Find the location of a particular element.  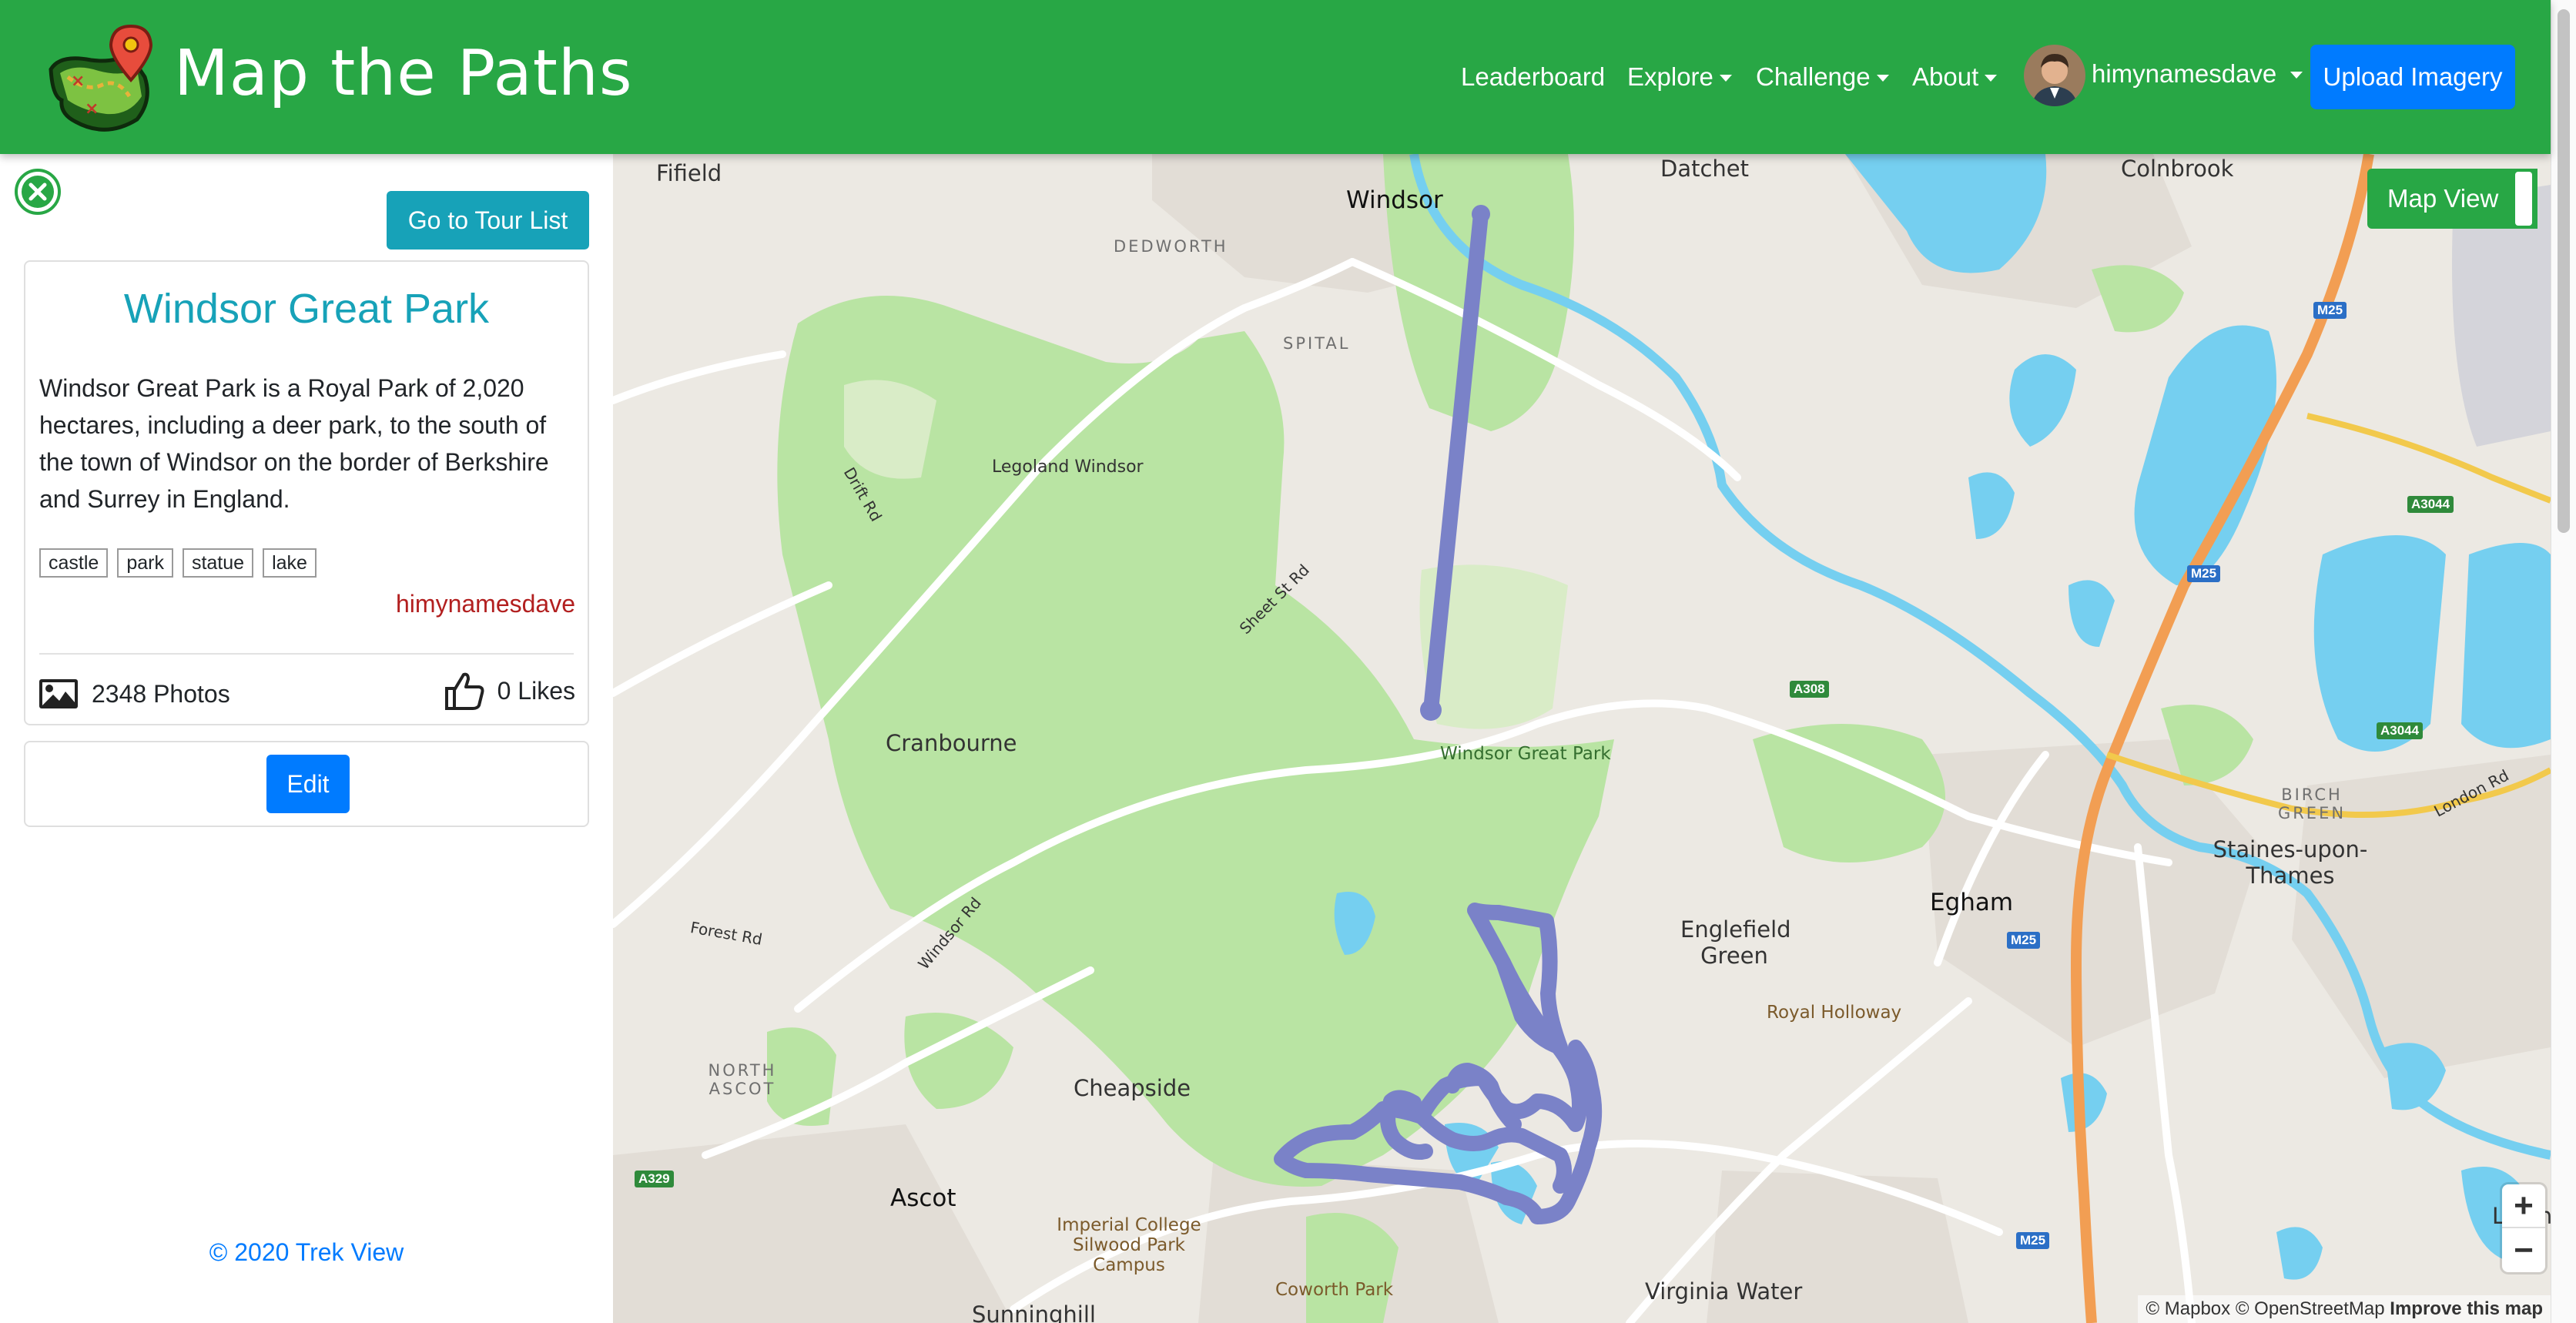

zoom-out-button: − is located at coordinates (2523, 1250).